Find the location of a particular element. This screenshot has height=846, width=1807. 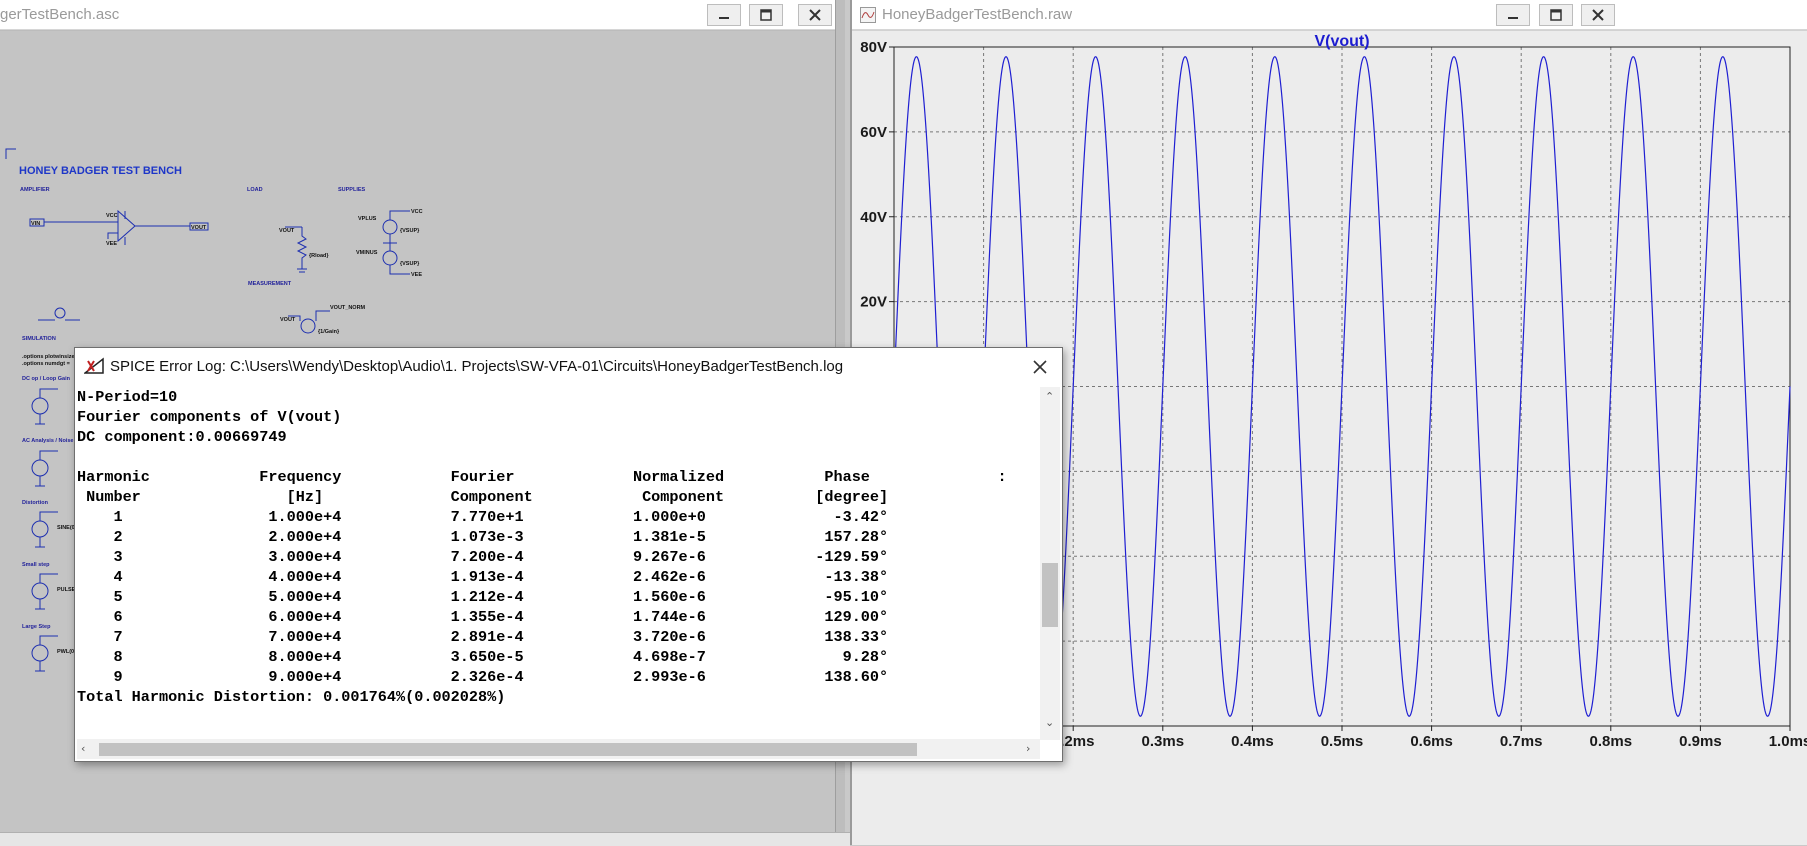

vertical-scrollbar: ⌃ ⌄ is located at coordinates (1050, 563).